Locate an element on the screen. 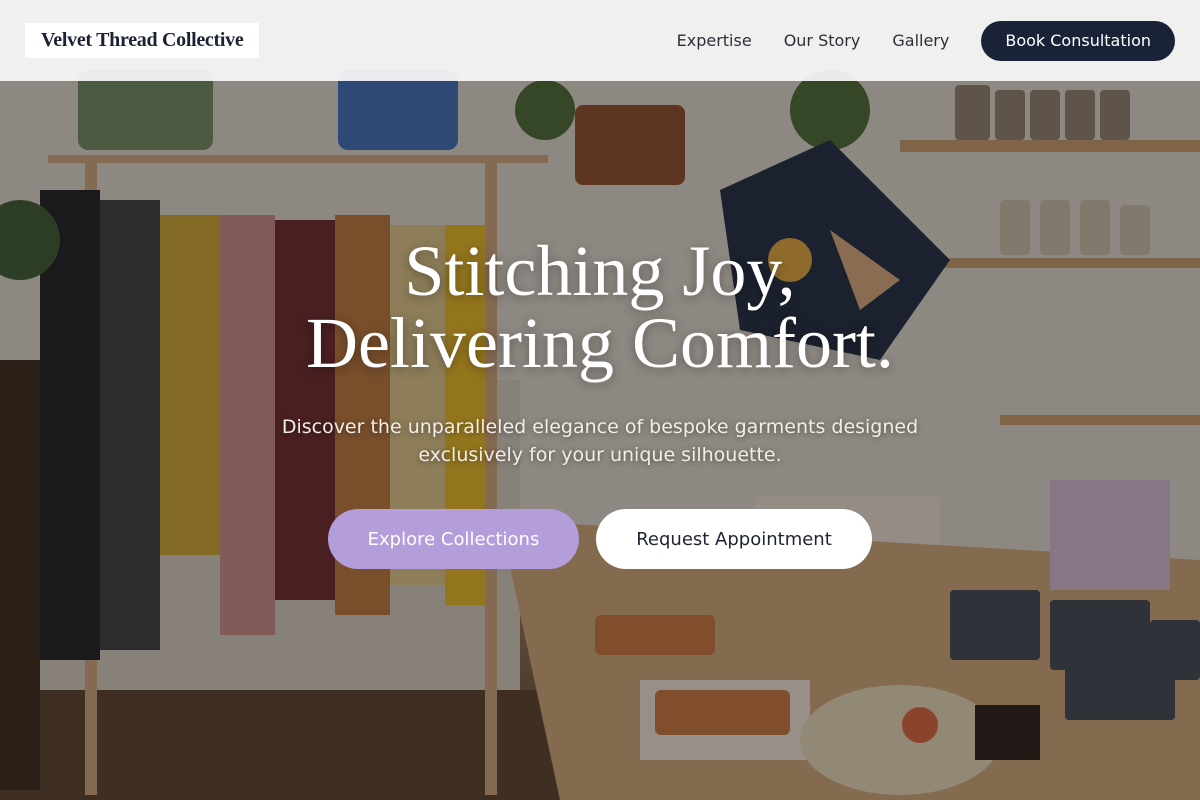 This screenshot has height=800, width=1200. hero-actions: Explore Collections Request Appointment is located at coordinates (600, 539).